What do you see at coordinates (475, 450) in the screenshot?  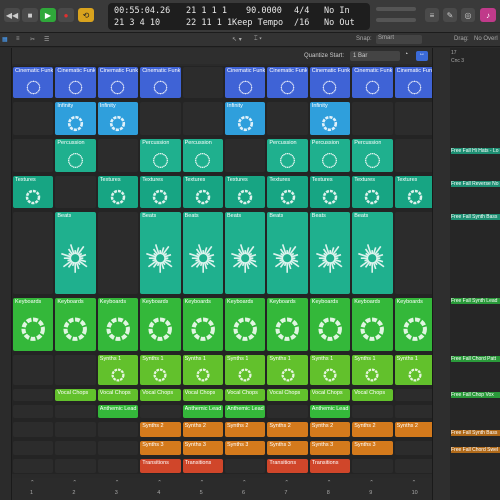 I see `track-region: Free Fall Chord Swel` at bounding box center [475, 450].